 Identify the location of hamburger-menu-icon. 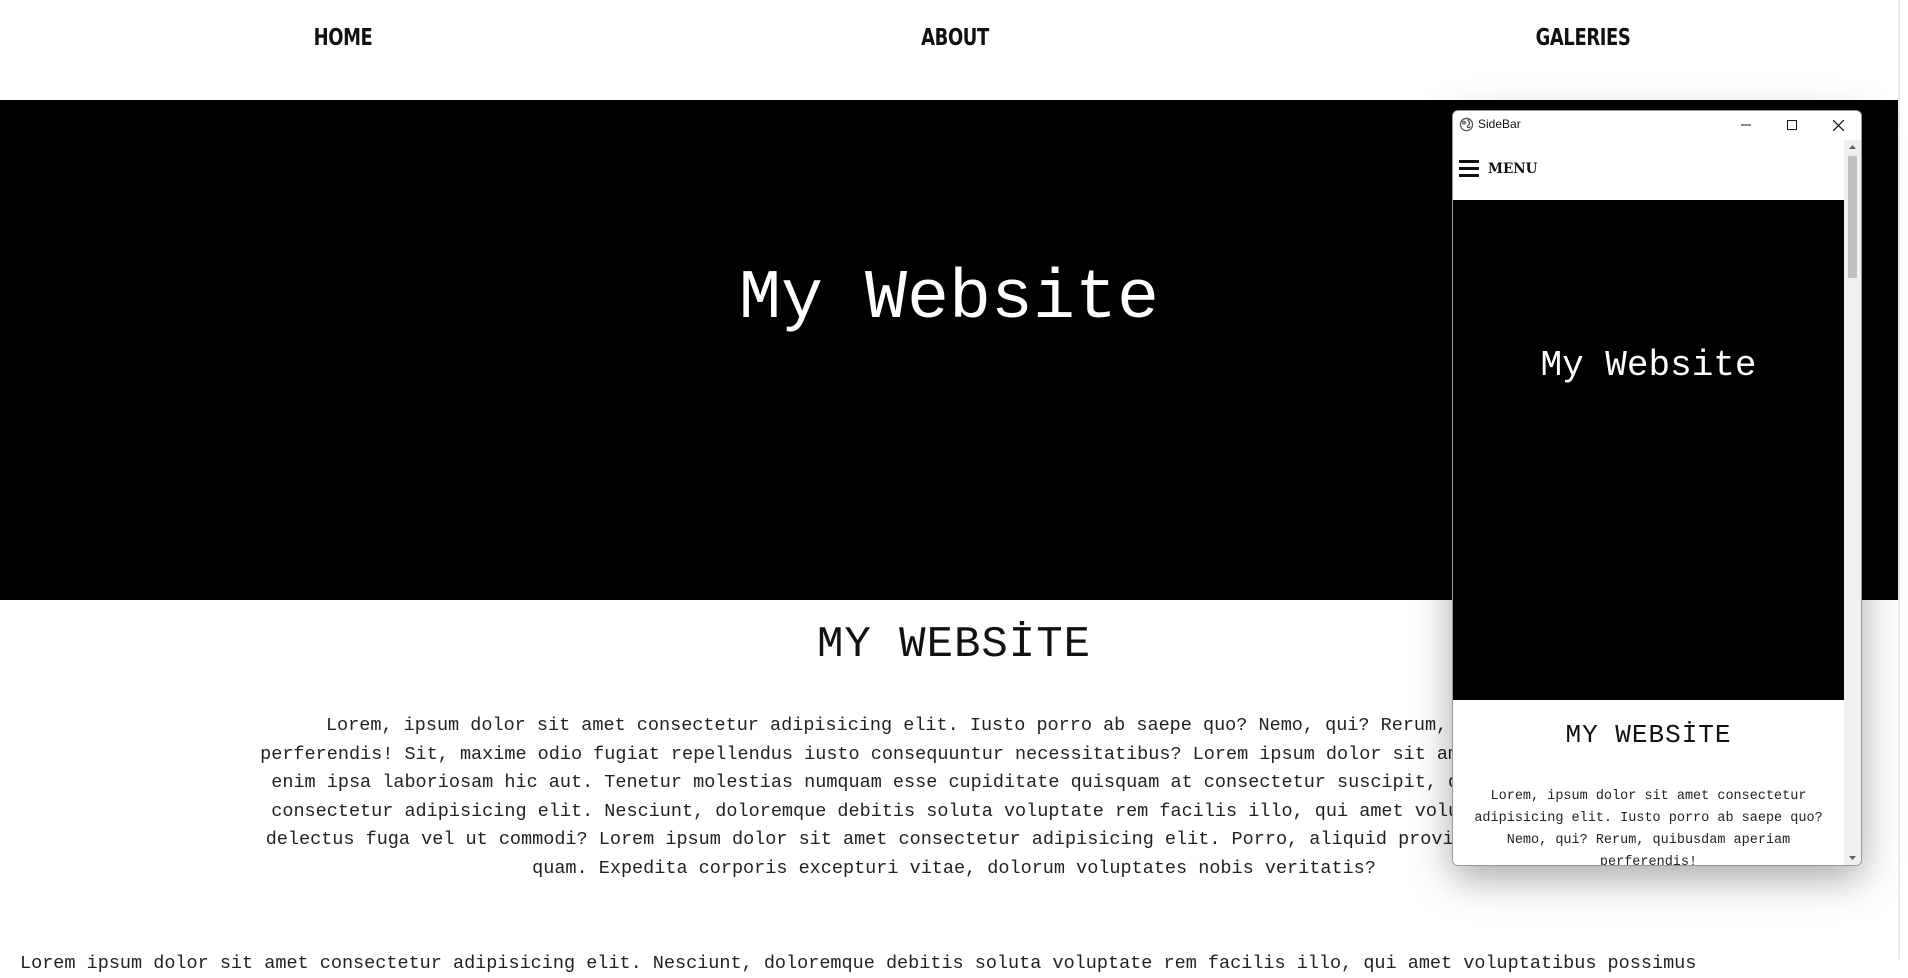
(1469, 169).